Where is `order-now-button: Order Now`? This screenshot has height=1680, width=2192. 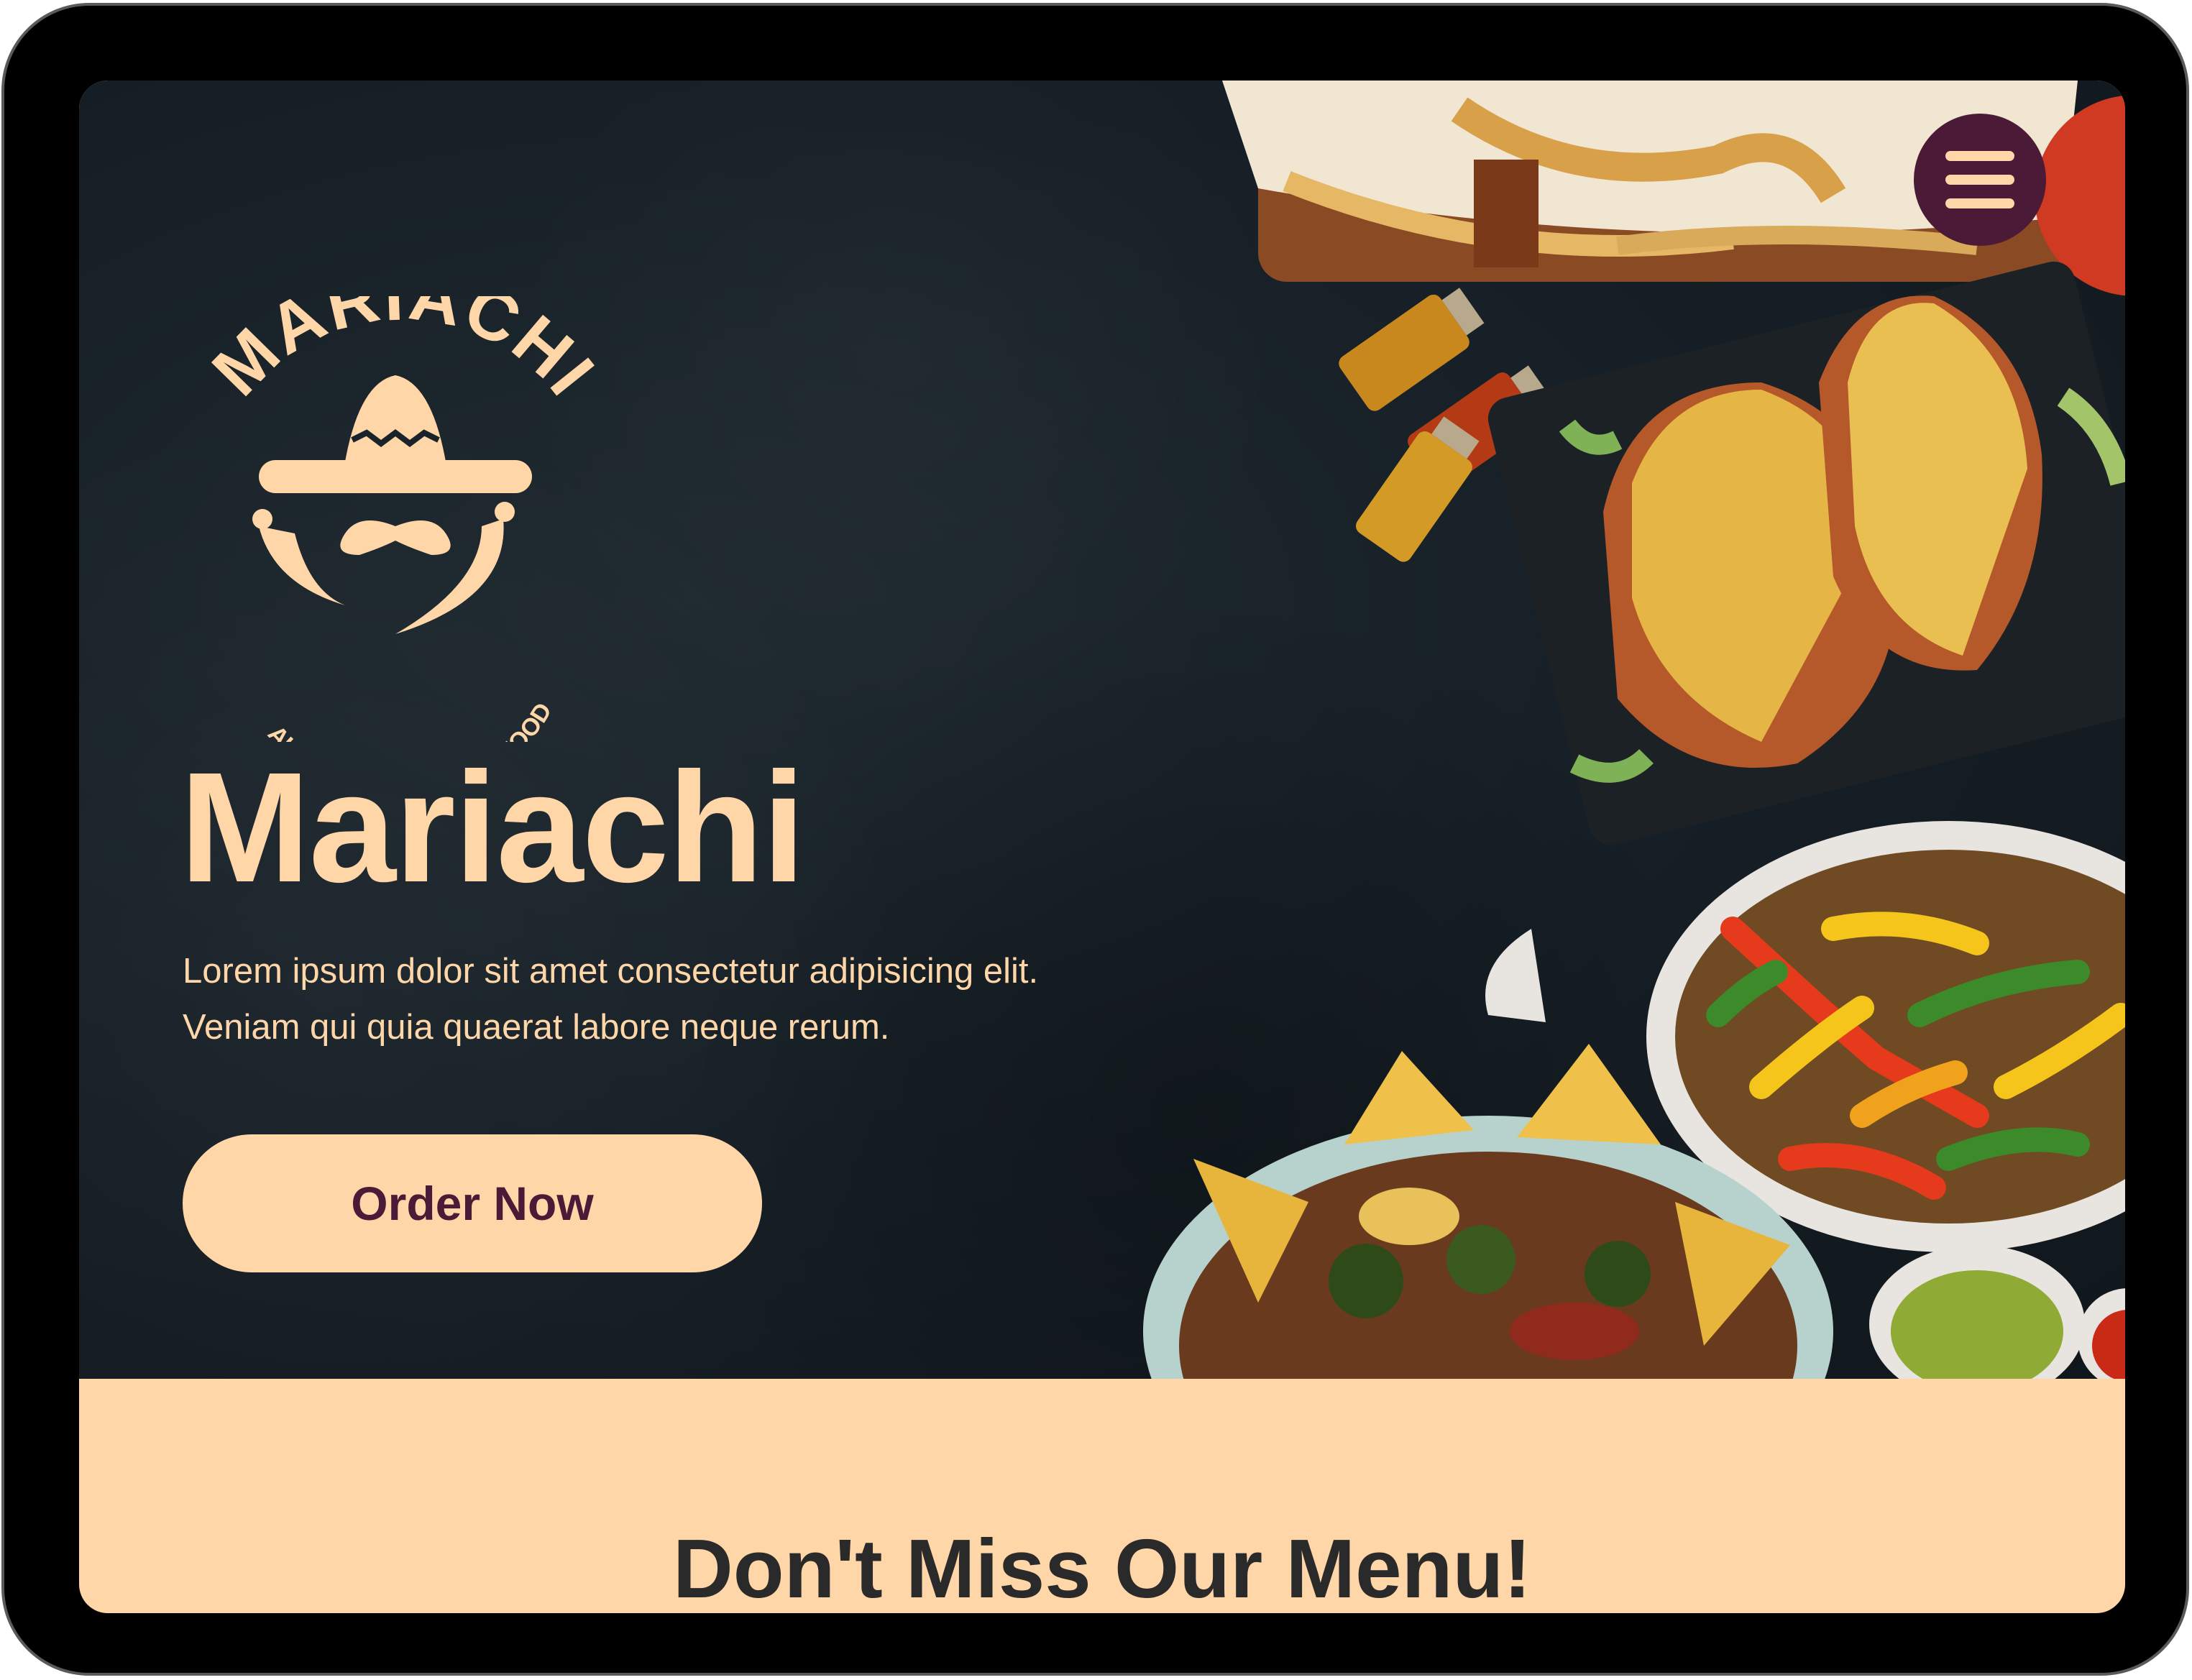 order-now-button: Order Now is located at coordinates (472, 1203).